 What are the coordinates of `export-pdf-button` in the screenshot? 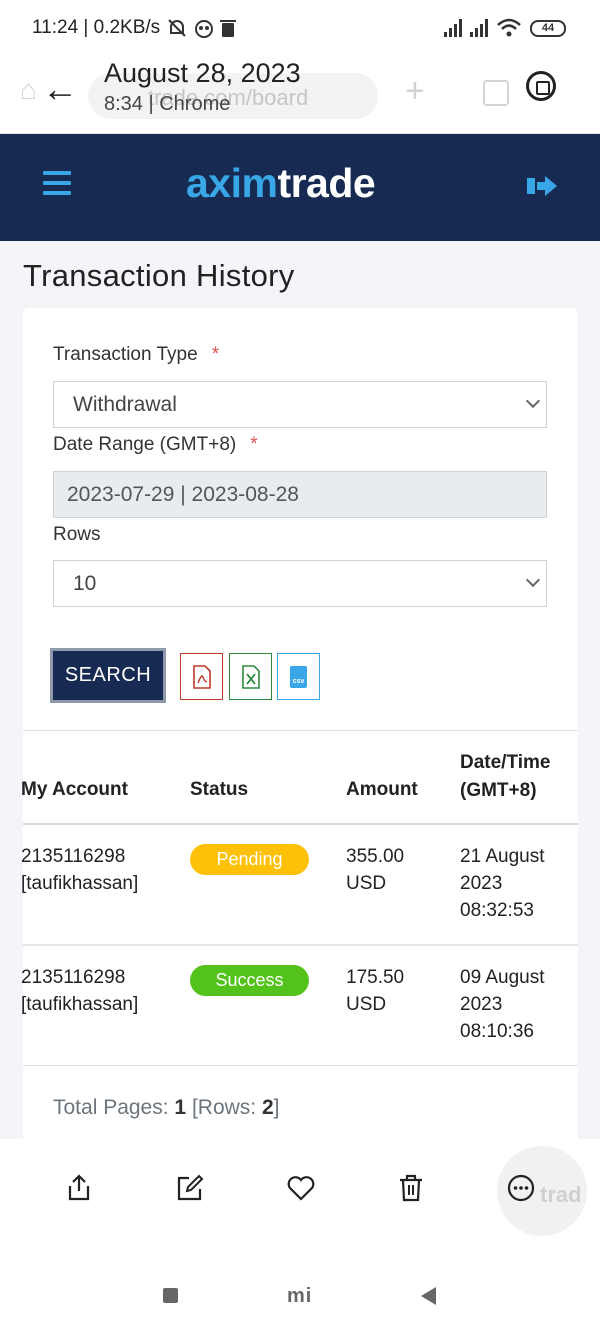 It's located at (201, 676).